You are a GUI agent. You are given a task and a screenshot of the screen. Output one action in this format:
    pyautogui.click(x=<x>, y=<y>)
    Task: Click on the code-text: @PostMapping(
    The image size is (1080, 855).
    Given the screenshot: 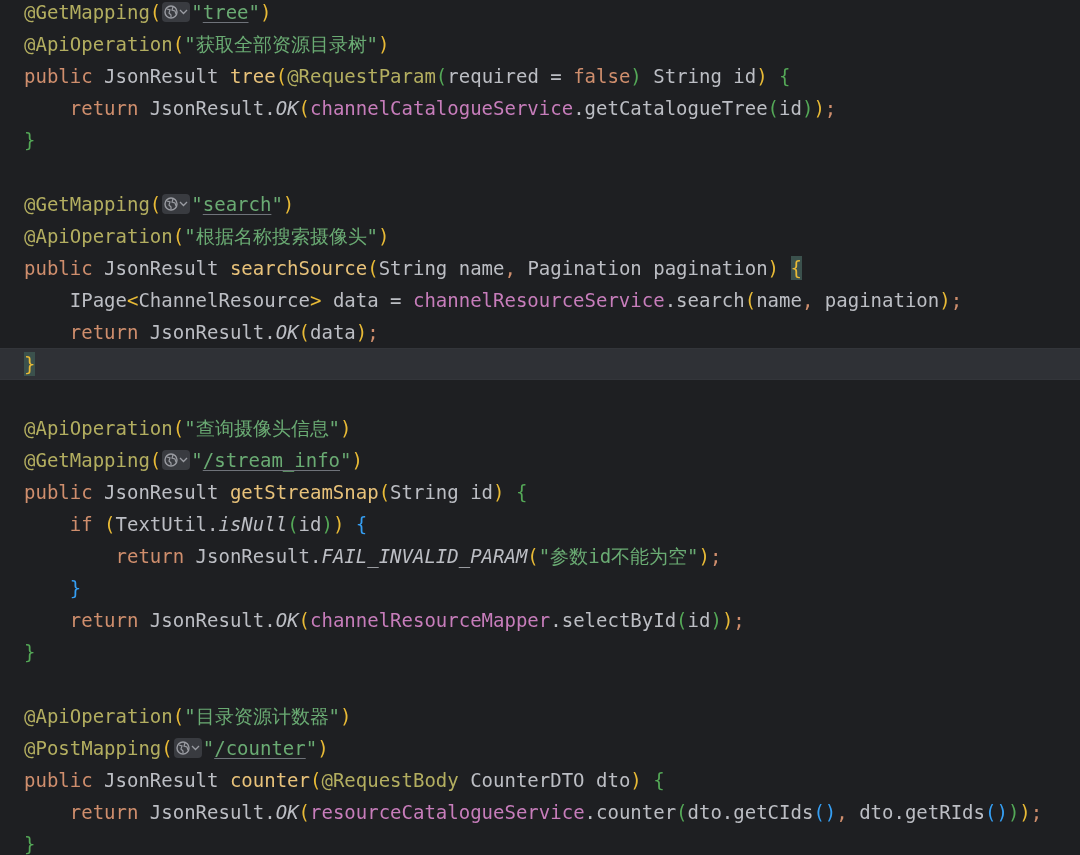 What is the action you would take?
    pyautogui.click(x=98, y=748)
    